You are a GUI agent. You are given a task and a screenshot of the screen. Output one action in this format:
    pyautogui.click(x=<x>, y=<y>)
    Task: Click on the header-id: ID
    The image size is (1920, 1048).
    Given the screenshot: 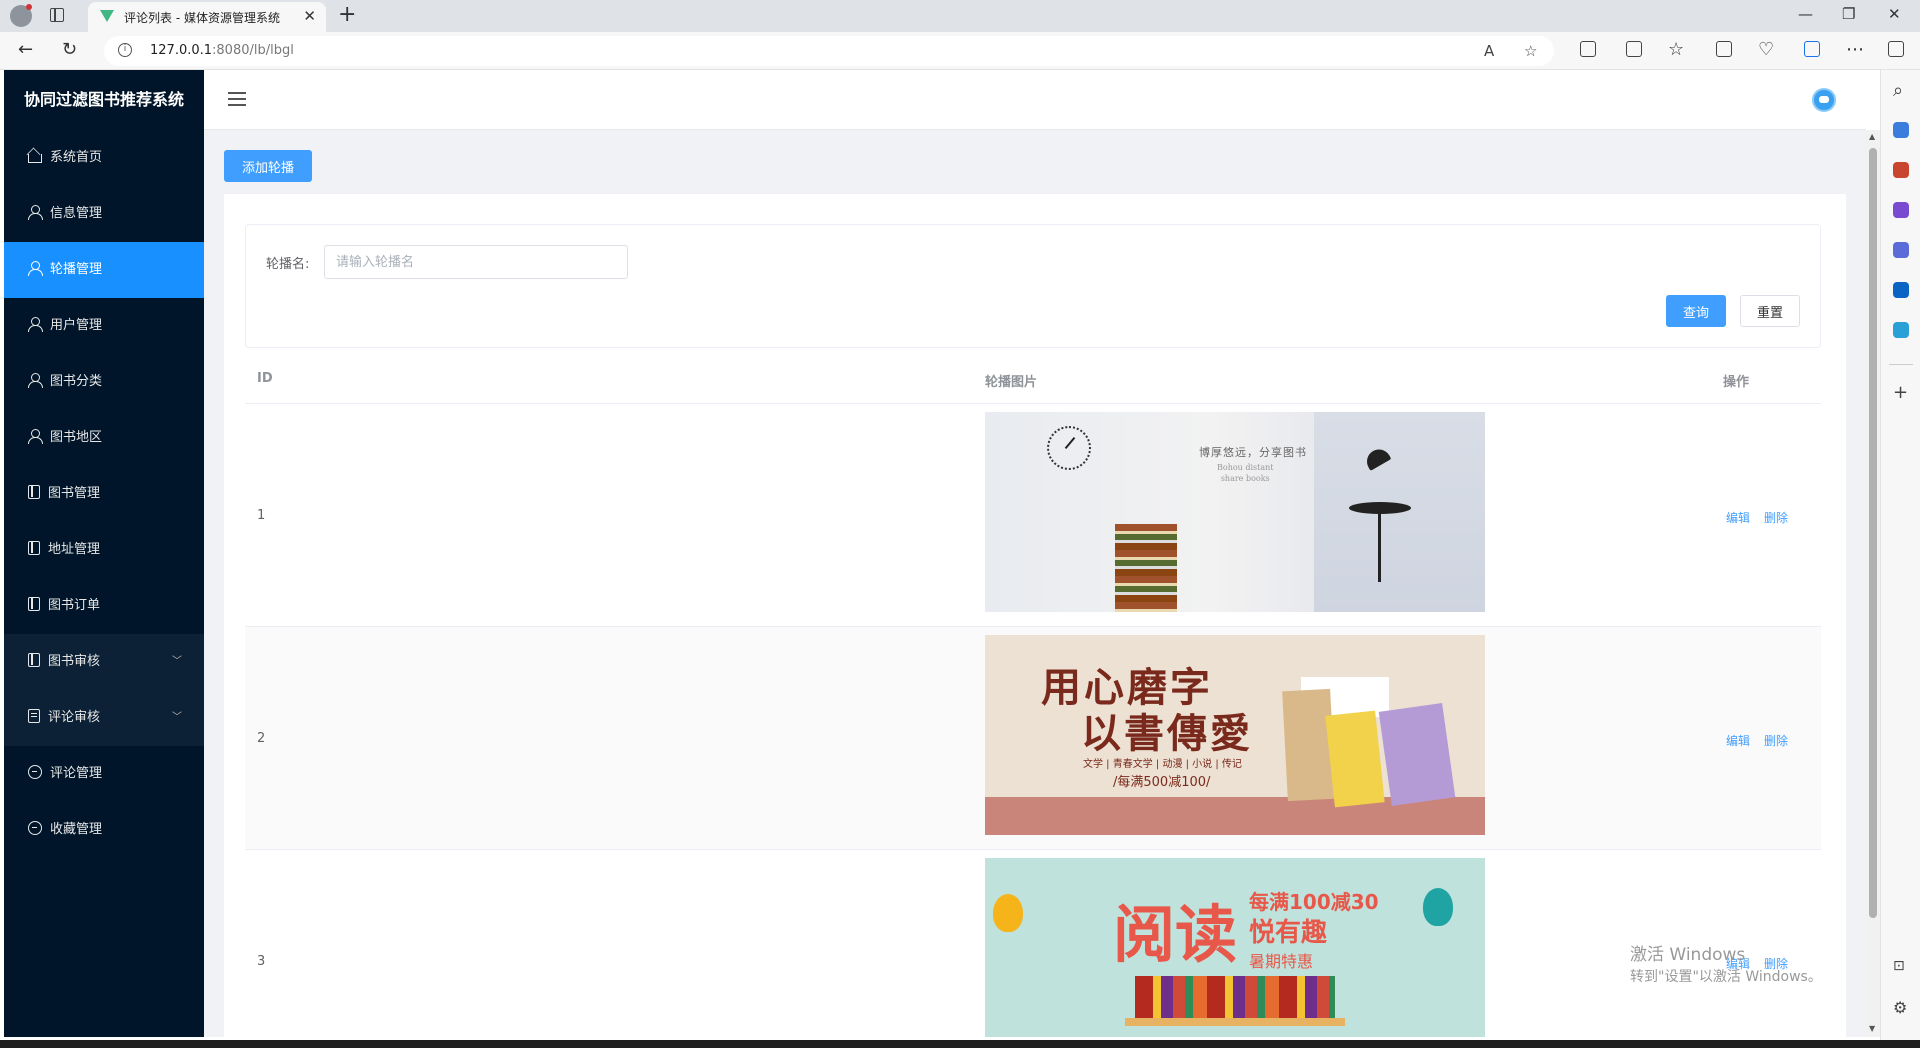 What is the action you would take?
    pyautogui.click(x=265, y=378)
    